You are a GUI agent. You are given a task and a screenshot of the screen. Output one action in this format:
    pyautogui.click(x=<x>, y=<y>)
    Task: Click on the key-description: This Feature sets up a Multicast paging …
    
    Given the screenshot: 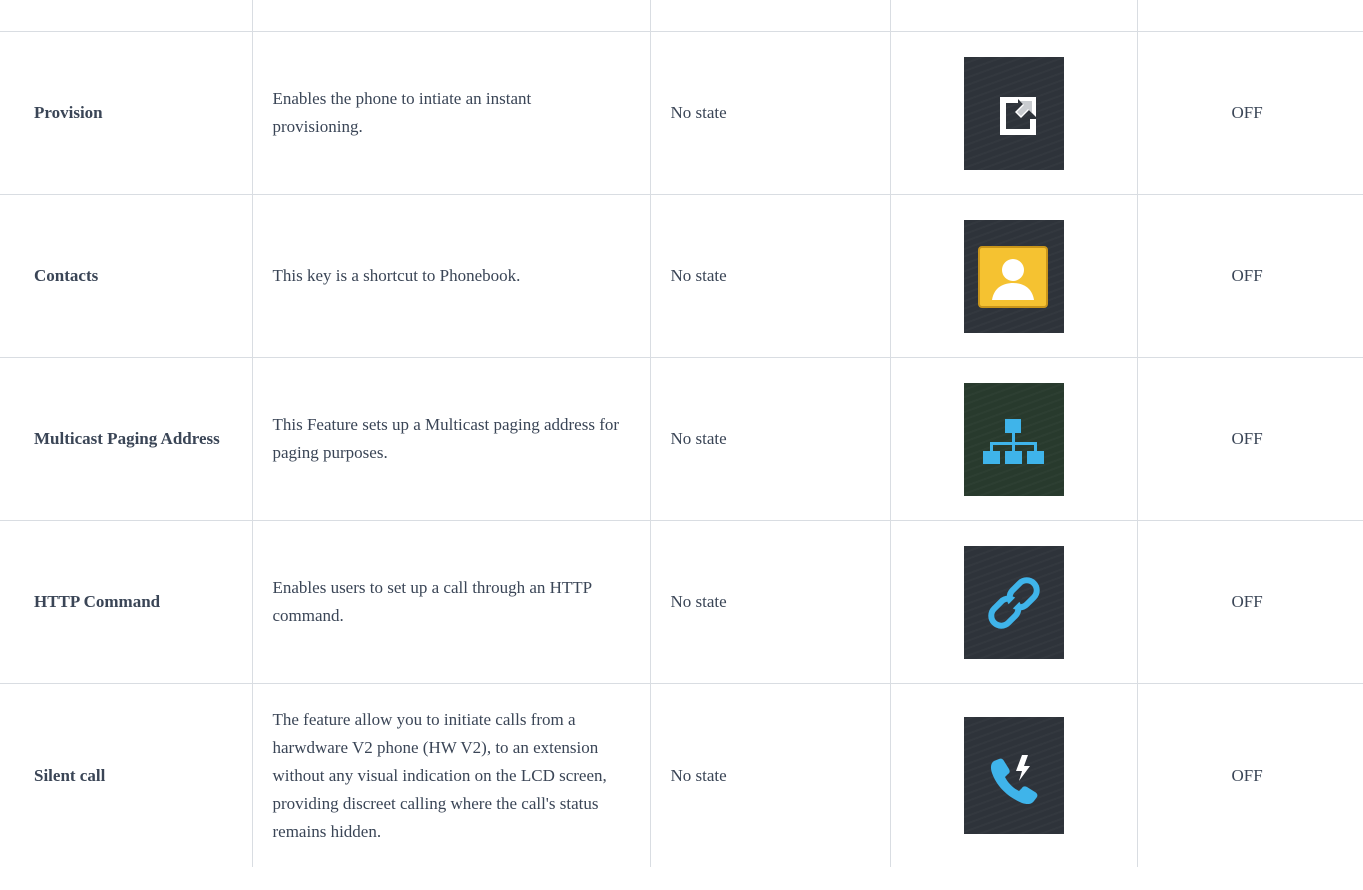 What is the action you would take?
    pyautogui.click(x=451, y=439)
    